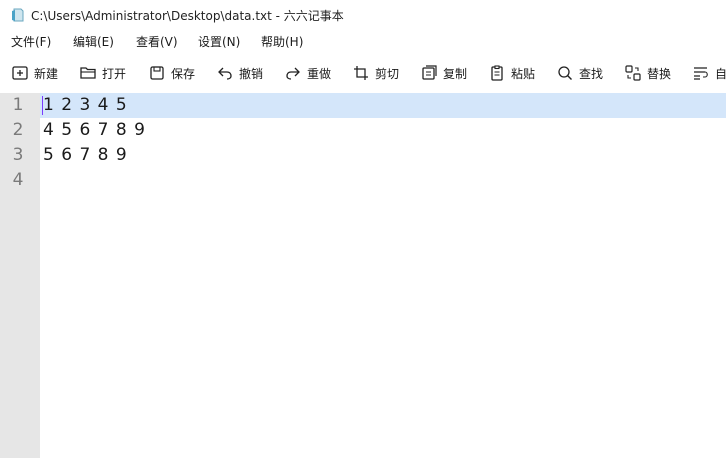  I want to click on line-number: 1, so click(18, 105).